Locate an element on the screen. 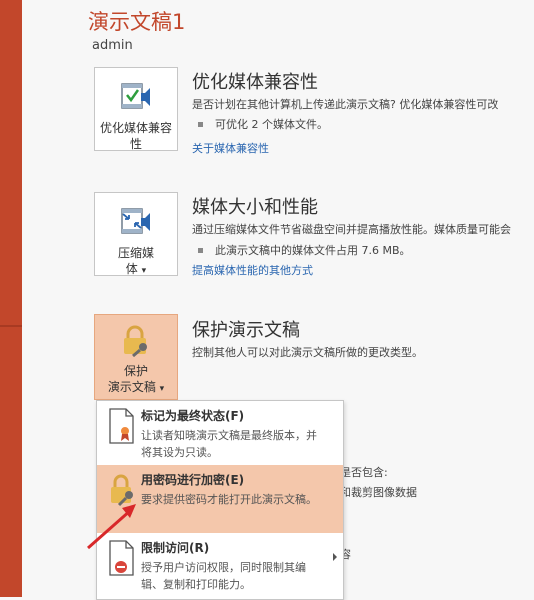  restrict-access-description: 授予用户访问权限，同时限制其编辑、复制和打印能力。 is located at coordinates (223, 576).